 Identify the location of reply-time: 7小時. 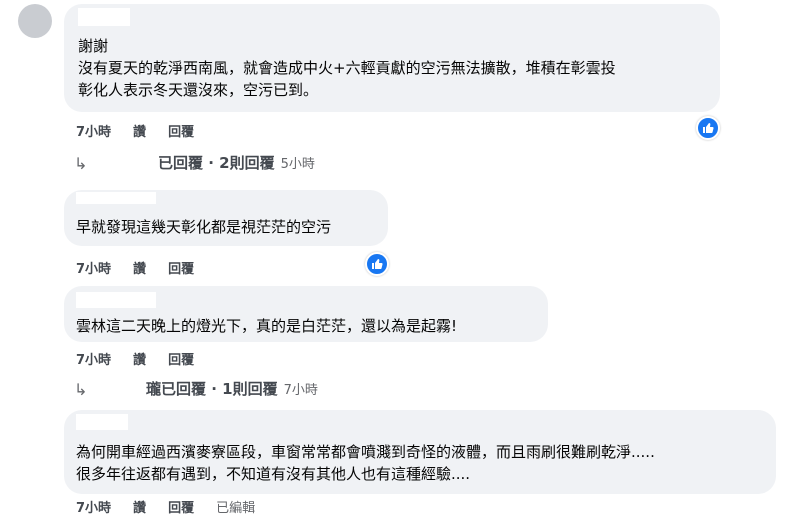
(300, 390).